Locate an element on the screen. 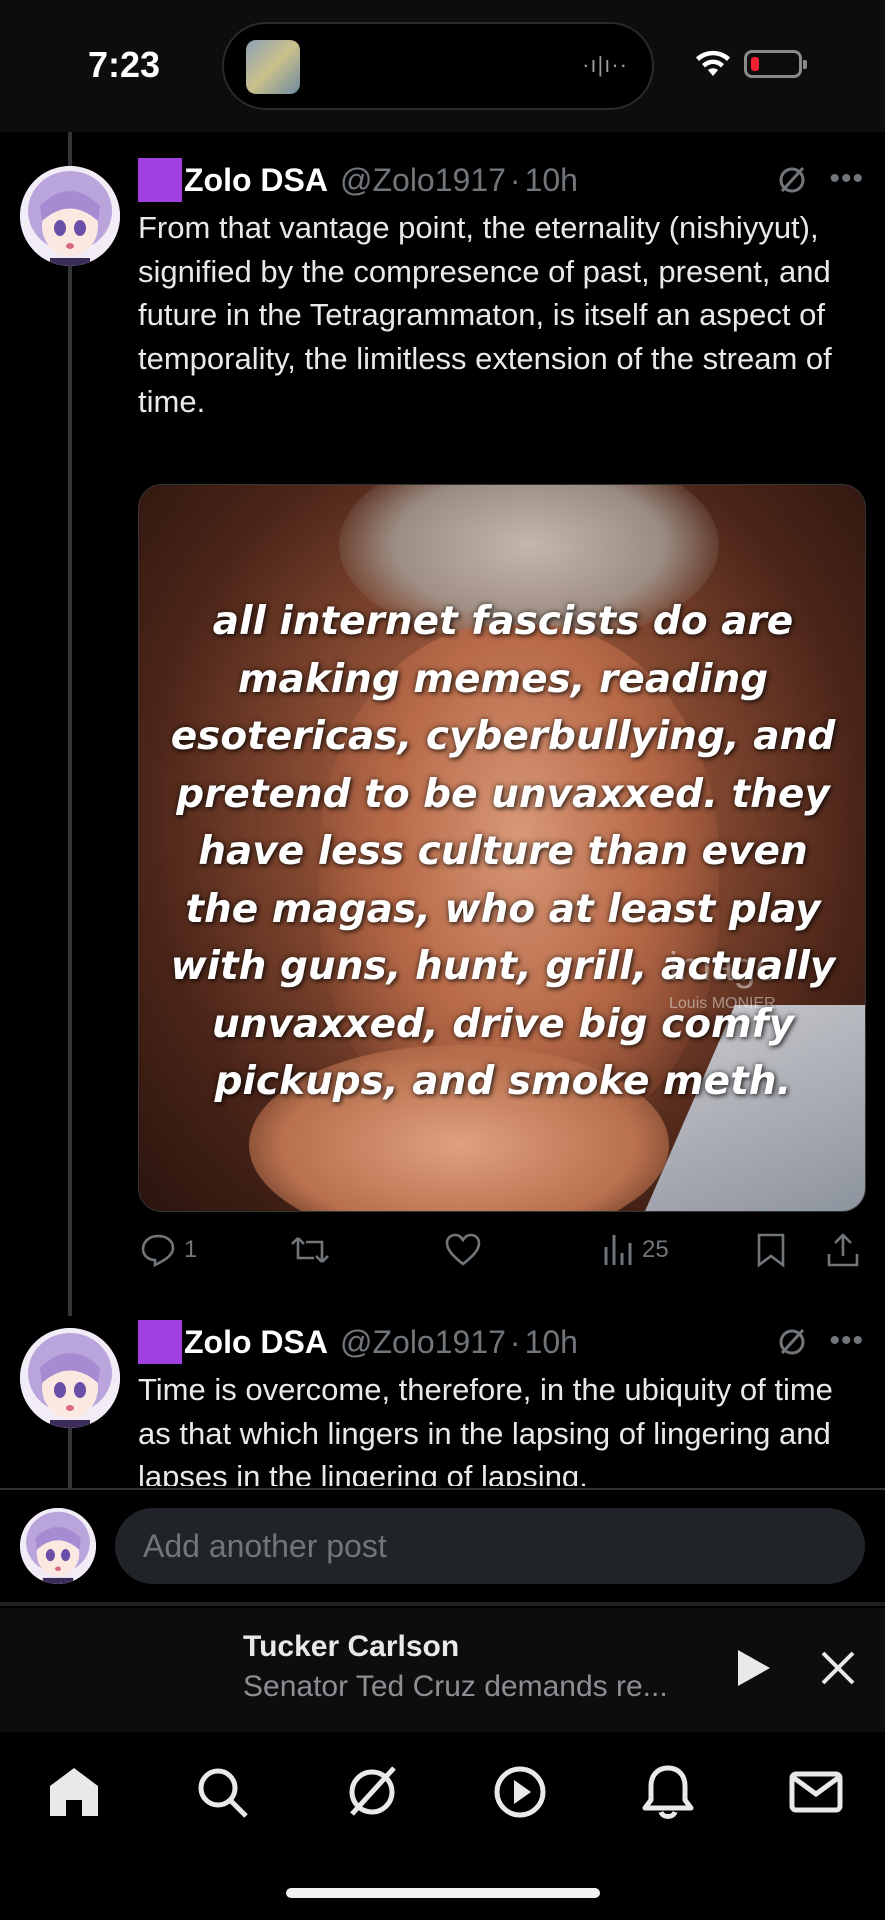  dynamic-island: ·ı|ı·· is located at coordinates (438, 66).